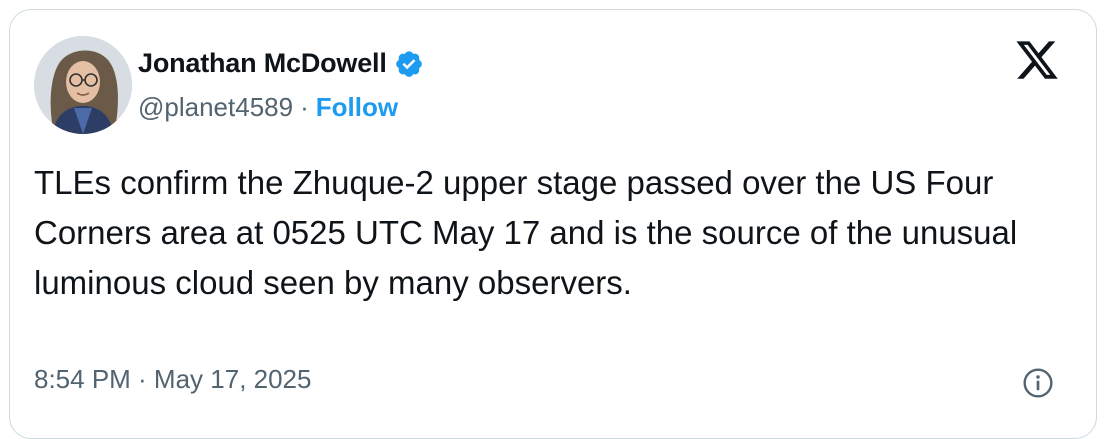 The height and width of the screenshot is (439, 1110). Describe the element at coordinates (172, 379) in the screenshot. I see `tweet-timestamp: 8:54 PM · May 17, 2025` at that location.